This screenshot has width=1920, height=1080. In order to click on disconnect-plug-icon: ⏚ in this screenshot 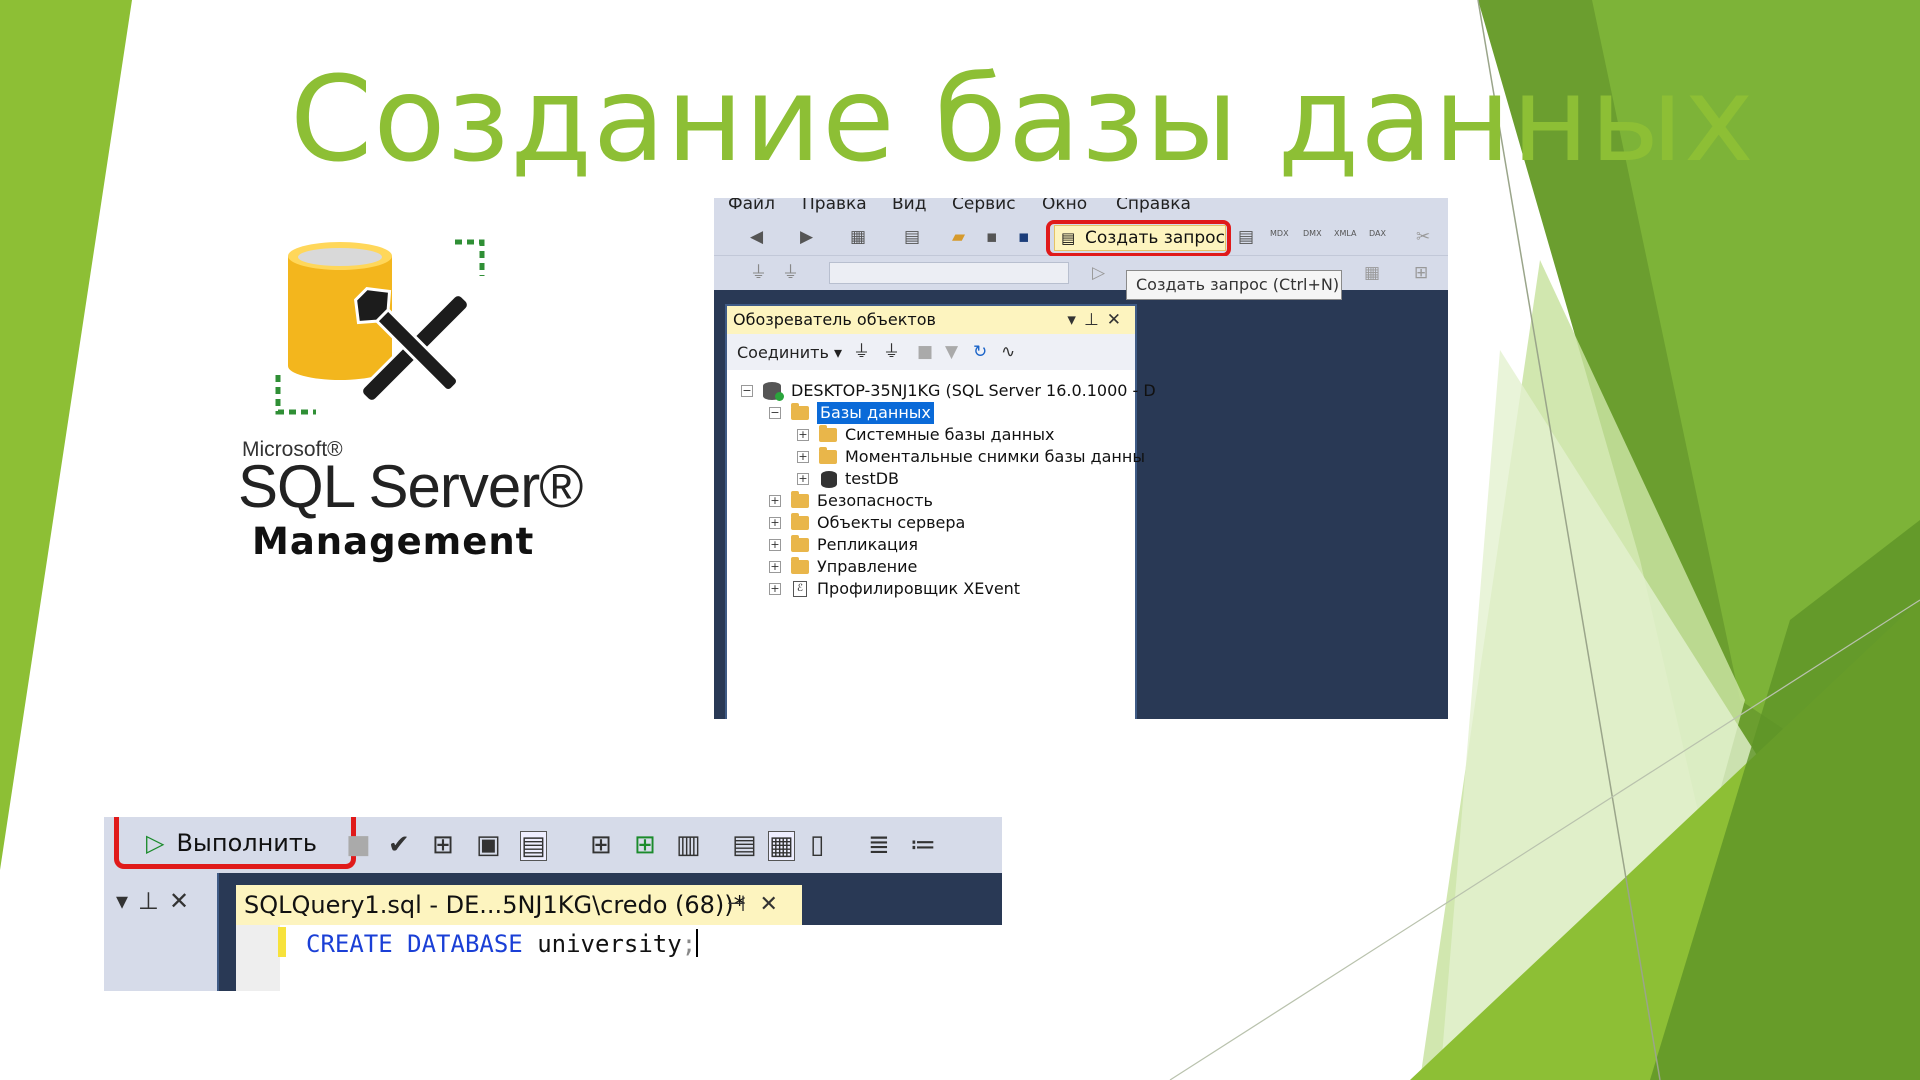, I will do `click(891, 352)`.